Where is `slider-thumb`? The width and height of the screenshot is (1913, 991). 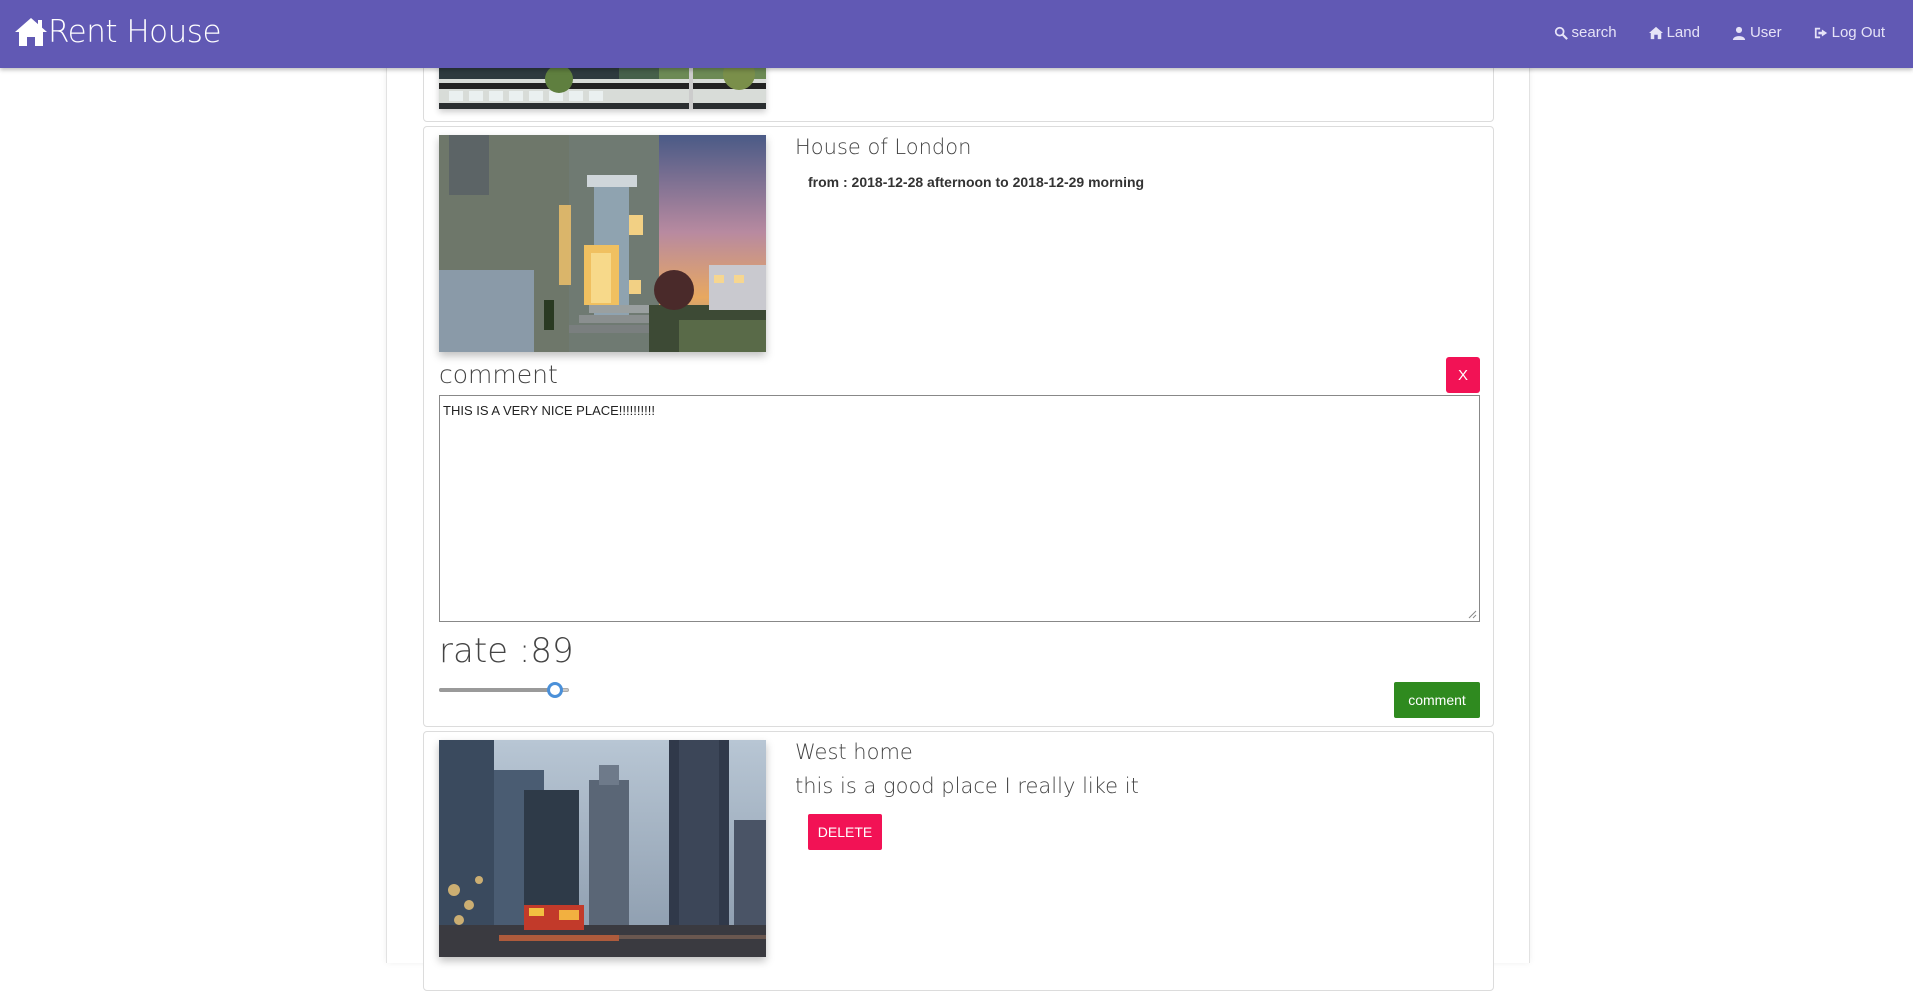 slider-thumb is located at coordinates (555, 690).